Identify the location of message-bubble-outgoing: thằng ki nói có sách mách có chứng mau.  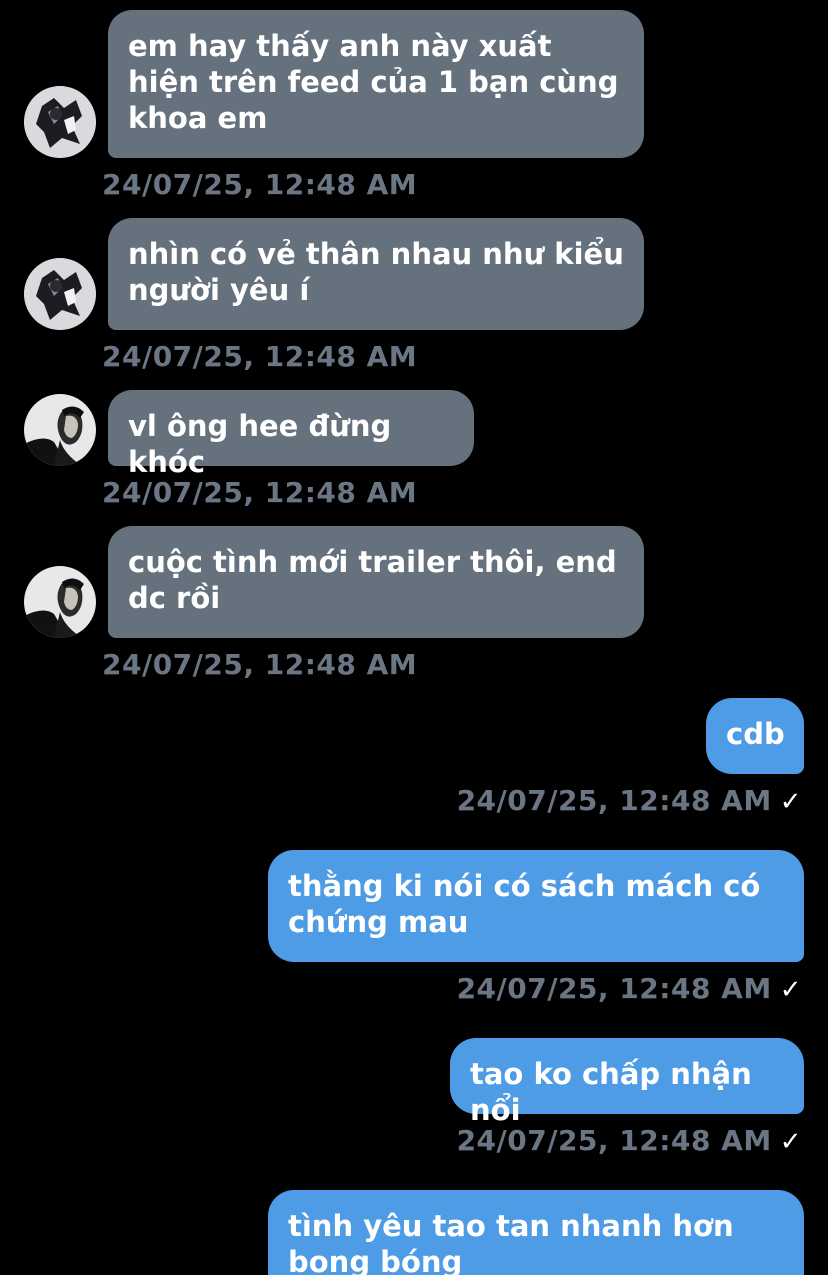
(536, 906).